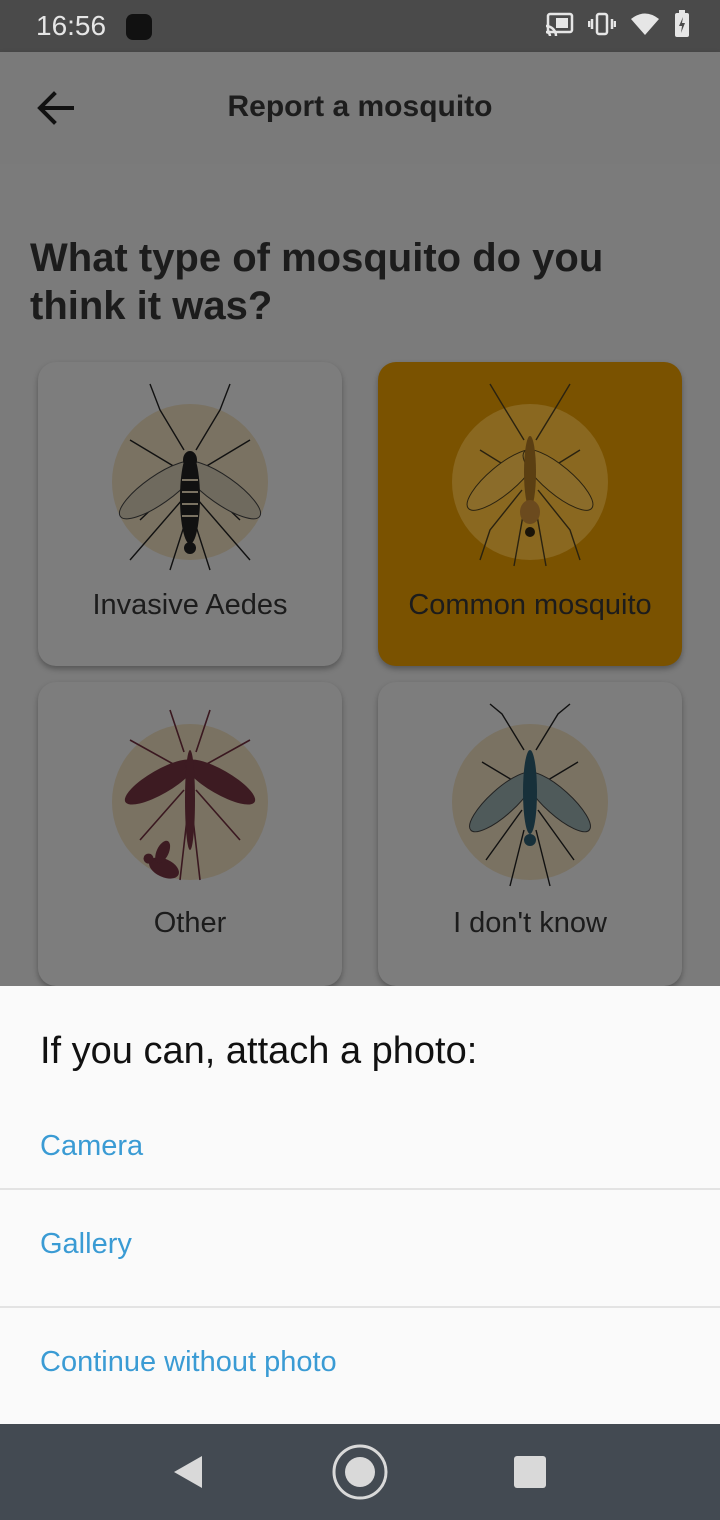 The width and height of the screenshot is (720, 1520). Describe the element at coordinates (259, 1051) in the screenshot. I see `sheet-heading: If you can, attach a photo:` at that location.